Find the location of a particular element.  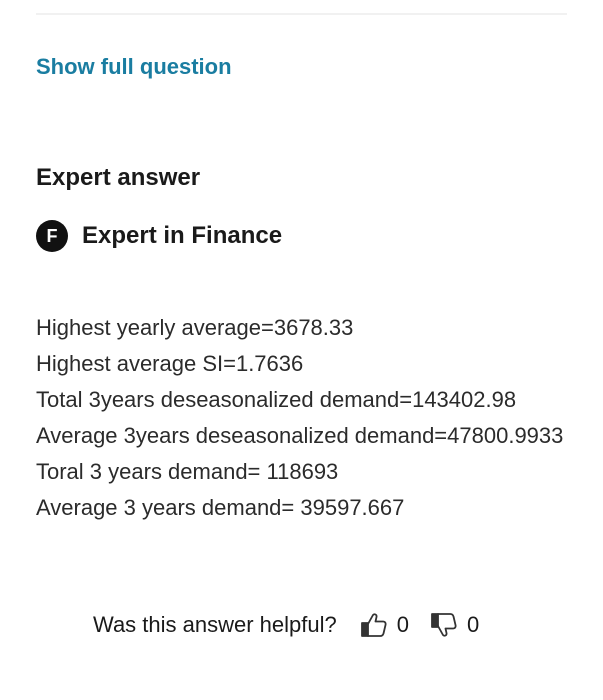

answer-line-highest-yearly-average: Highest yearly average=3678.33 is located at coordinates (195, 327).